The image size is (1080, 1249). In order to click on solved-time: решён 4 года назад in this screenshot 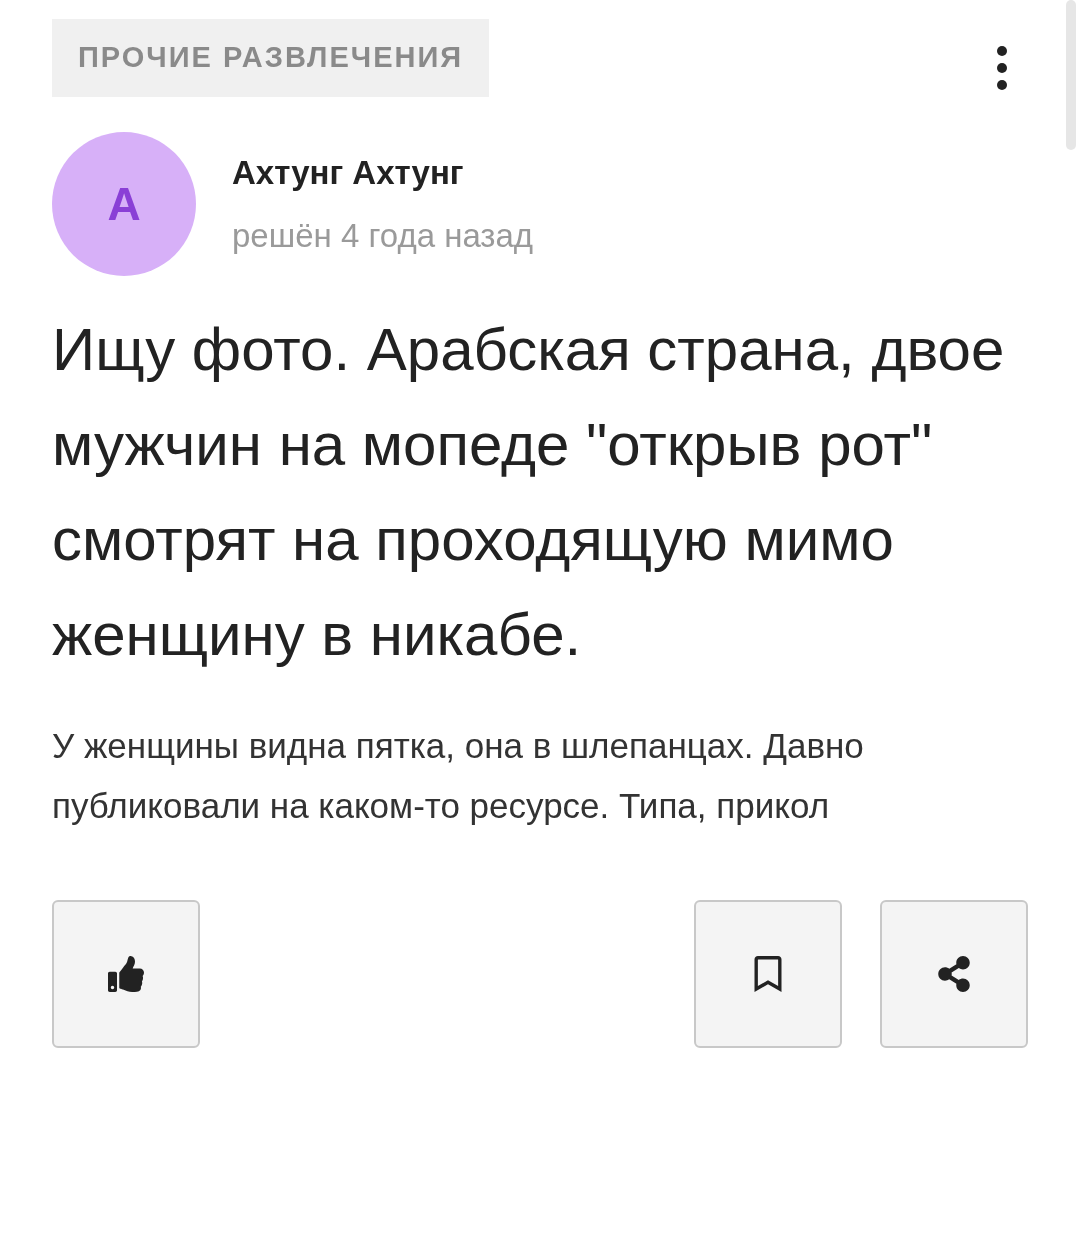, I will do `click(383, 236)`.